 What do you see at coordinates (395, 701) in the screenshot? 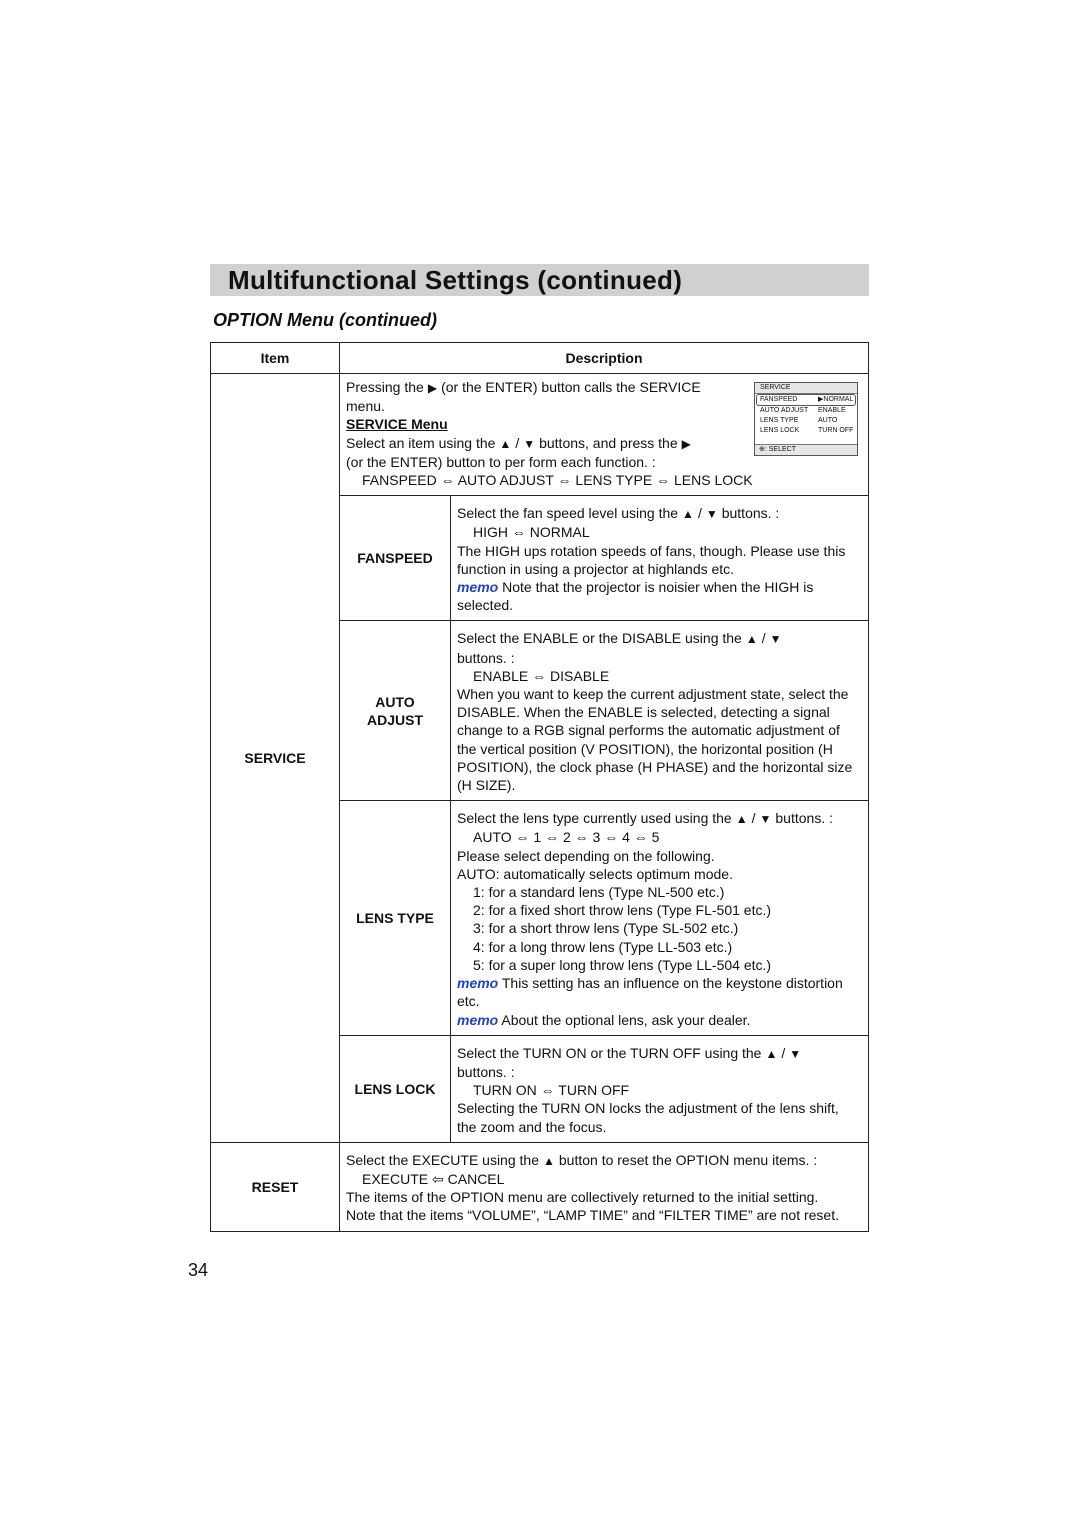
I see `label-line: AUTO` at bounding box center [395, 701].